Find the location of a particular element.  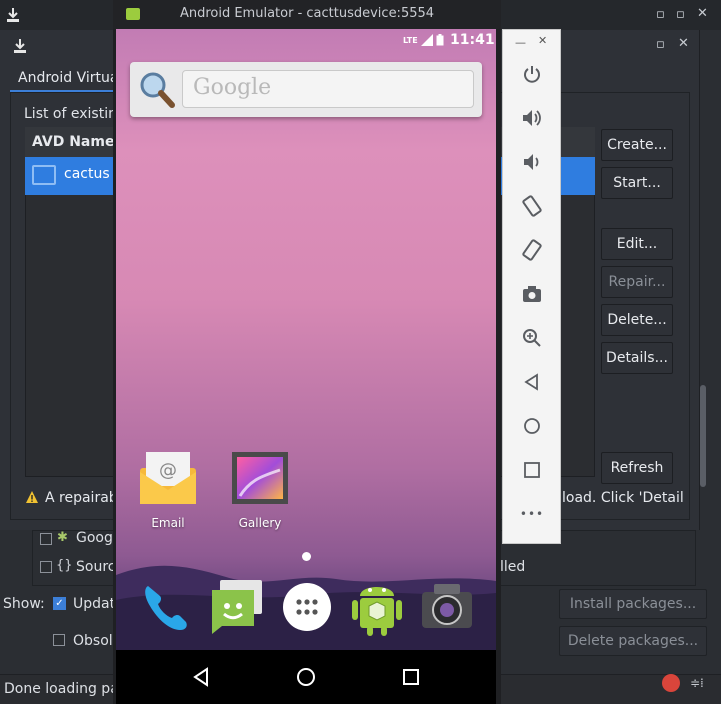

app-label-email: Email is located at coordinates (168, 523).